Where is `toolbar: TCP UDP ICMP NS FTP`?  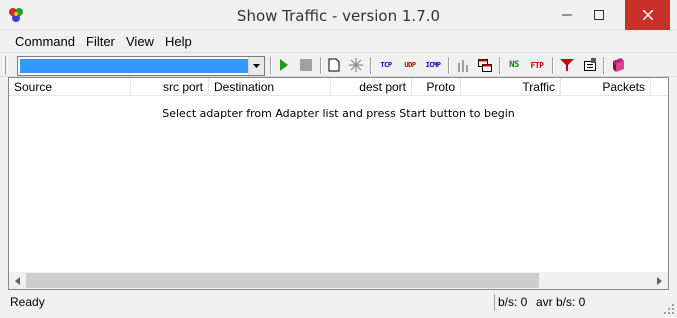
toolbar: TCP UDP ICMP NS FTP is located at coordinates (338, 64).